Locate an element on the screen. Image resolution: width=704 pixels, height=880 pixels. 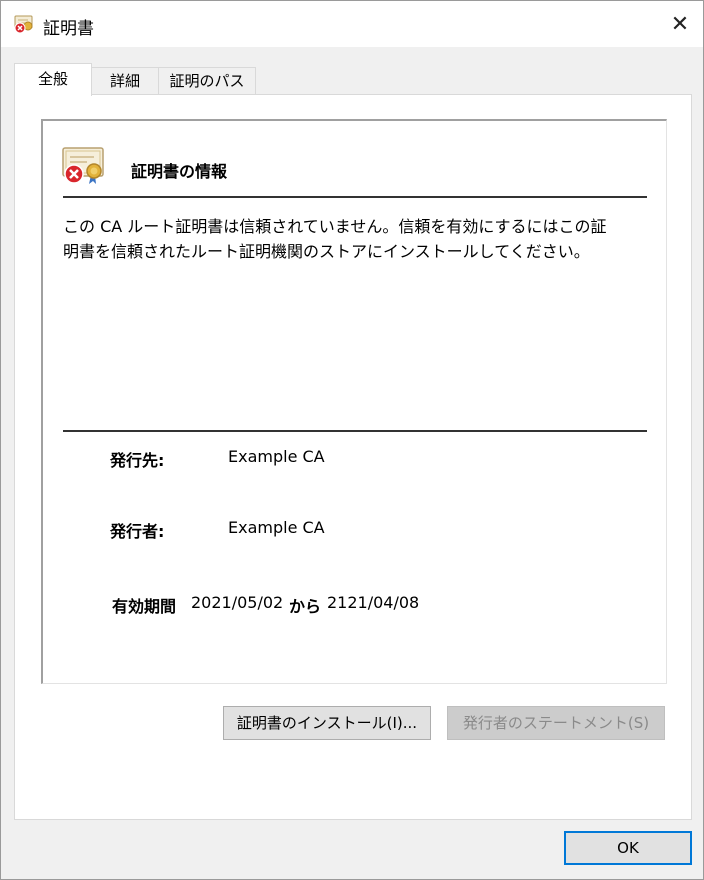
tab-certification-path: 証明のパス is located at coordinates (207, 81).